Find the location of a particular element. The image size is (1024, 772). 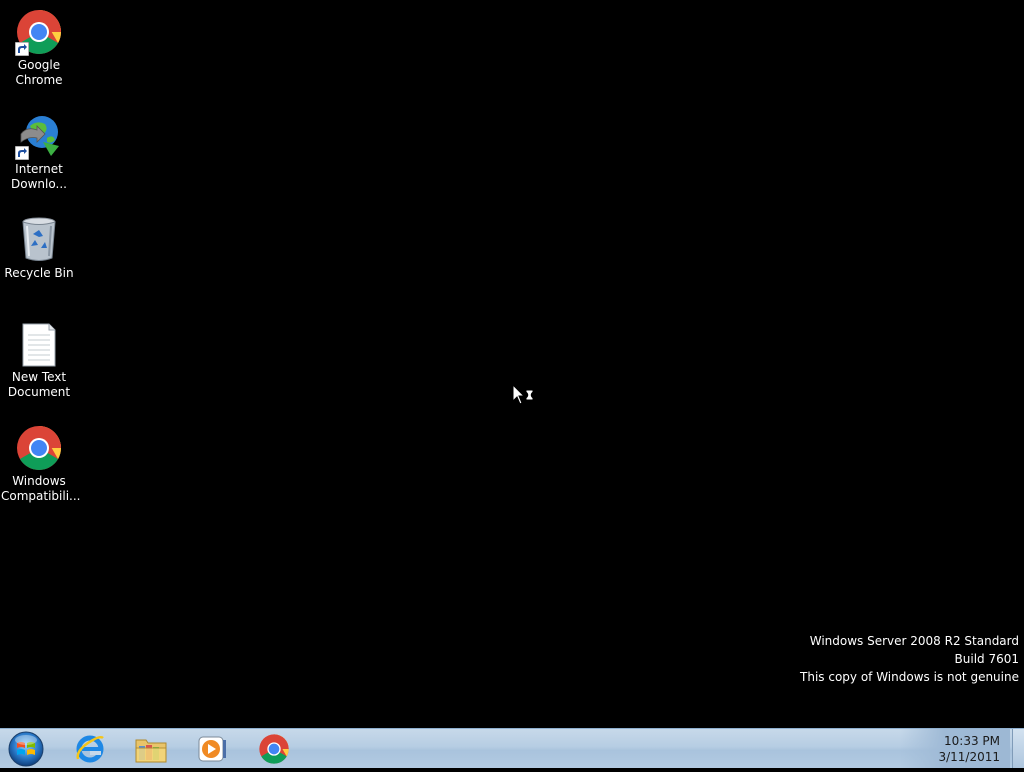

internet-explorer-icon is located at coordinates (90, 749).